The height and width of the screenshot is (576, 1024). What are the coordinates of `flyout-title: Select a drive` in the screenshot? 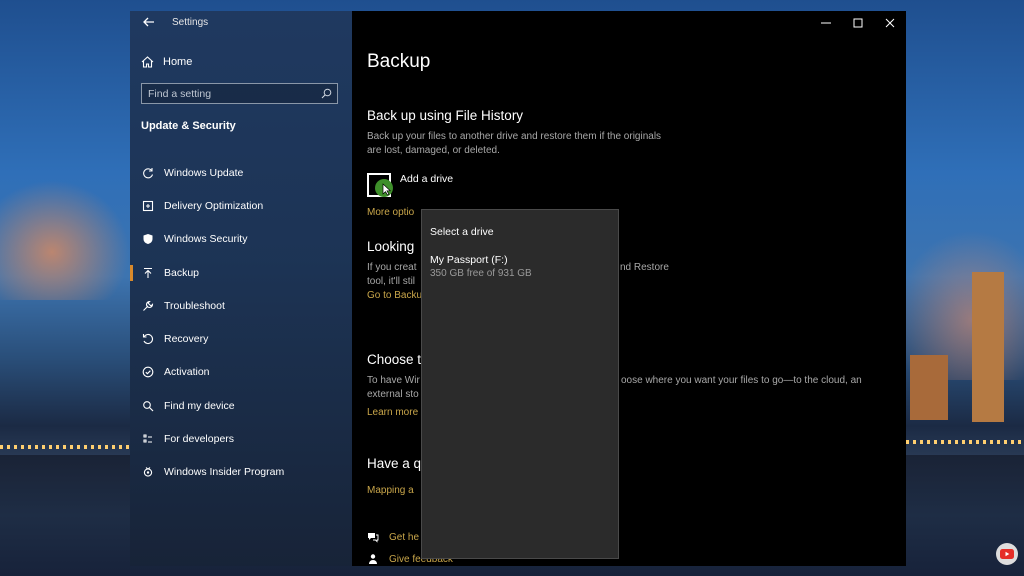 It's located at (462, 232).